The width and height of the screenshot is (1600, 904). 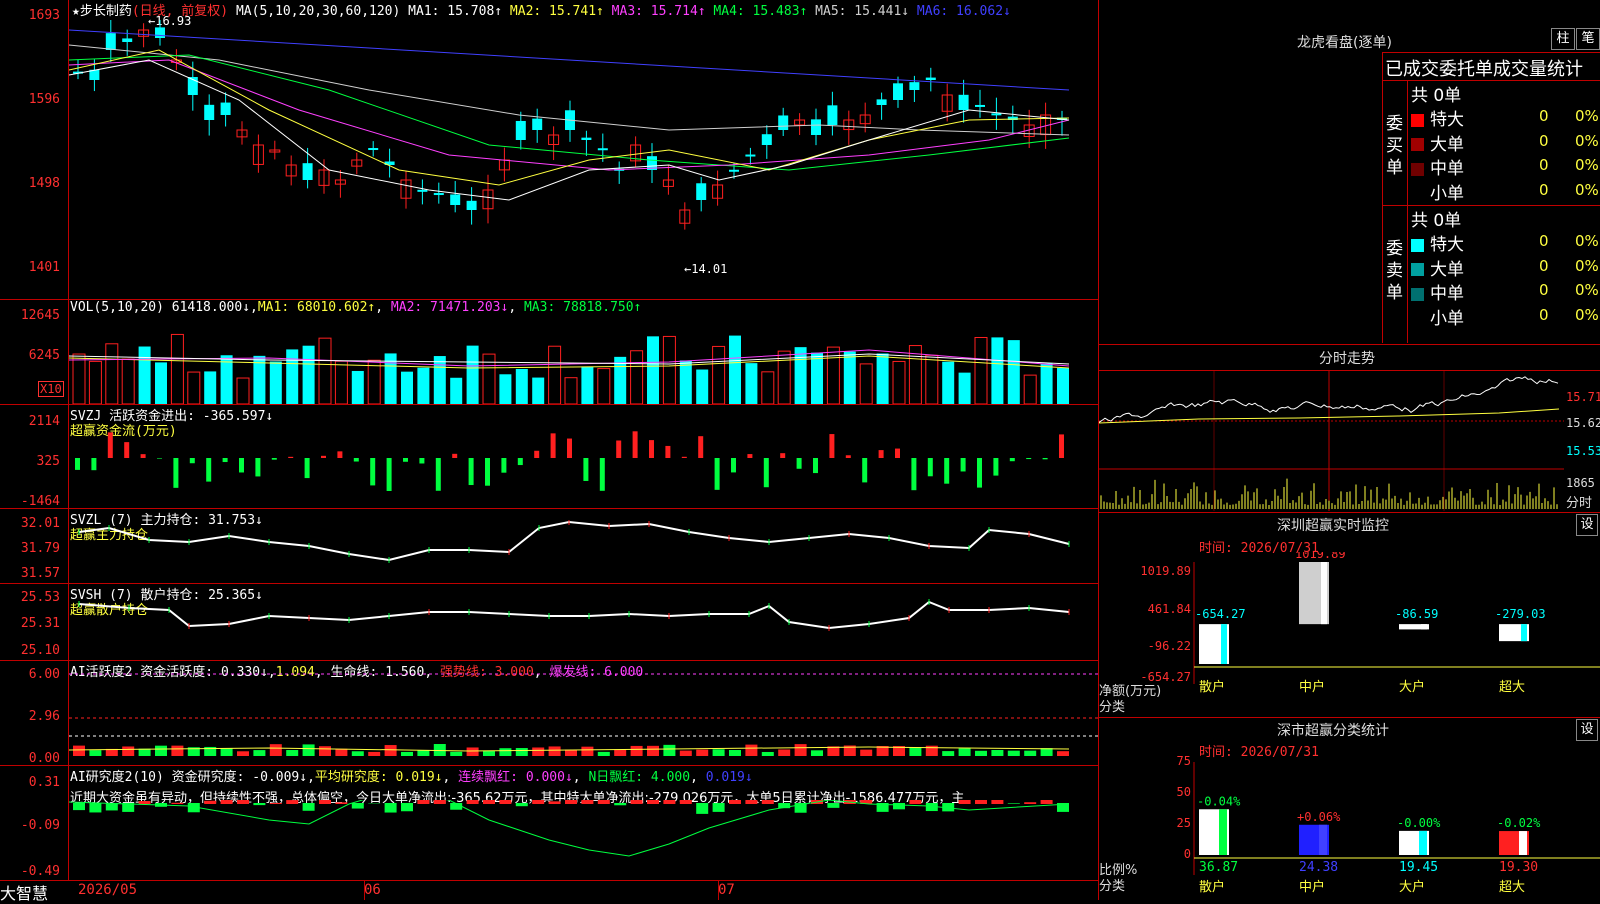 I want to click on bar-mode-button: 柱, so click(x=1563, y=39).